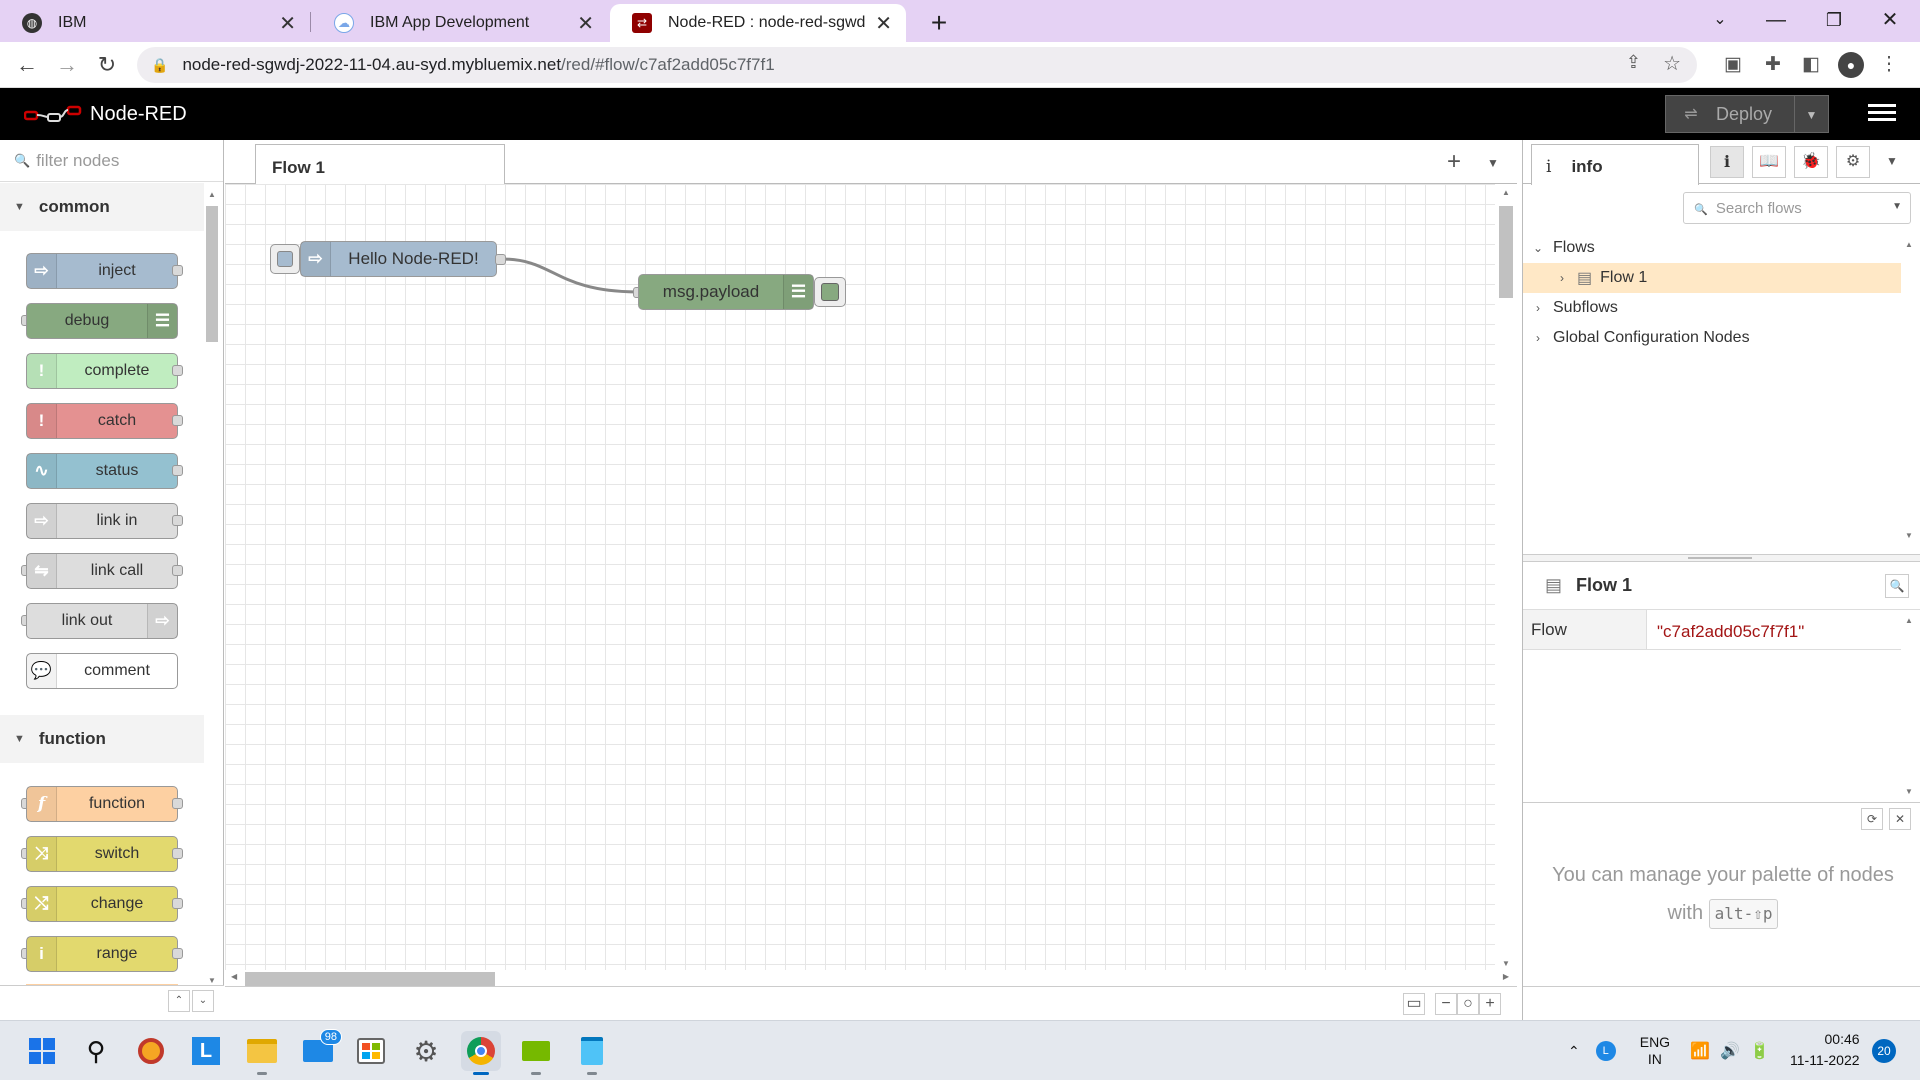 This screenshot has height=1080, width=1920. Describe the element at coordinates (1747, 114) in the screenshot. I see `deploy-button: ⇌ Deploy ▼` at that location.